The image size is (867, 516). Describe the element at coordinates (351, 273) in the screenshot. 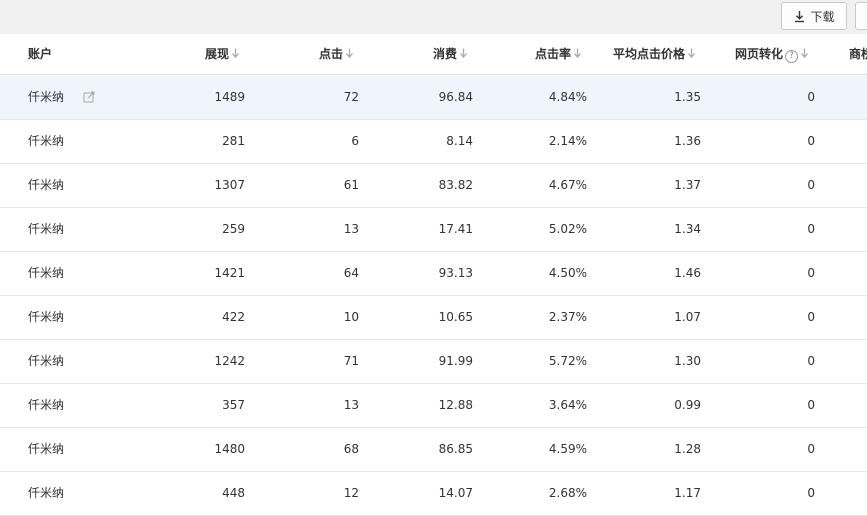

I see `clicks-cell: 64` at that location.